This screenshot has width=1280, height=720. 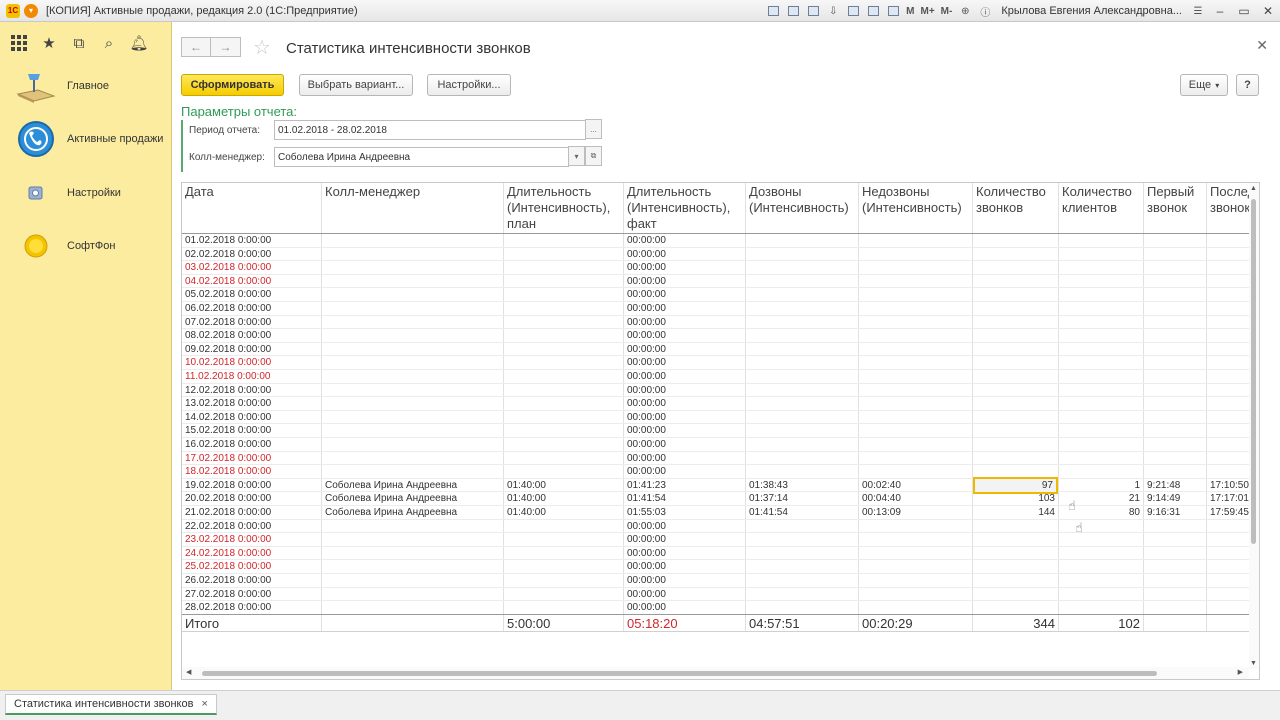 What do you see at coordinates (1175, 485) in the screenshot?
I see `cell-first-call: 9:21:48` at bounding box center [1175, 485].